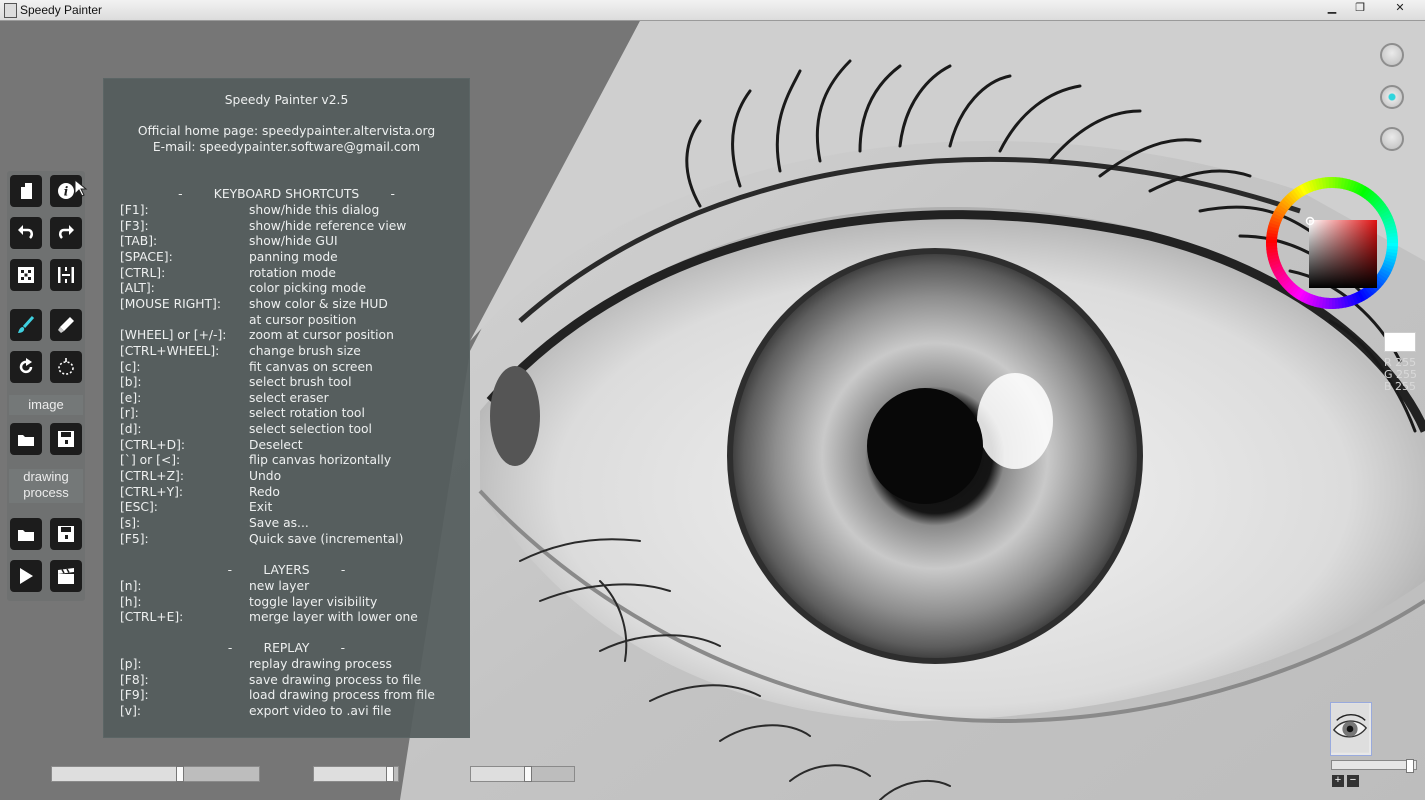  What do you see at coordinates (276, 444) in the screenshot?
I see `shortcut-description: Deselect` at bounding box center [276, 444].